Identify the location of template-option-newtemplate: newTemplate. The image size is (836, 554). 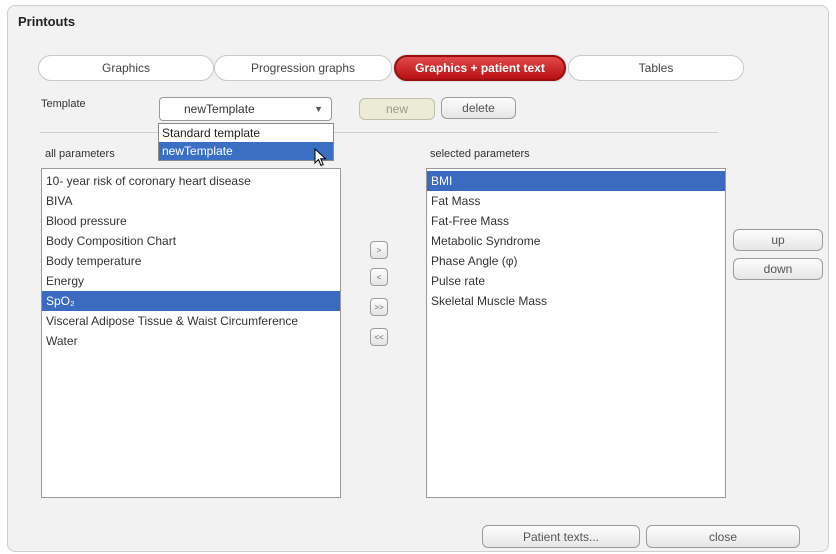
(246, 151).